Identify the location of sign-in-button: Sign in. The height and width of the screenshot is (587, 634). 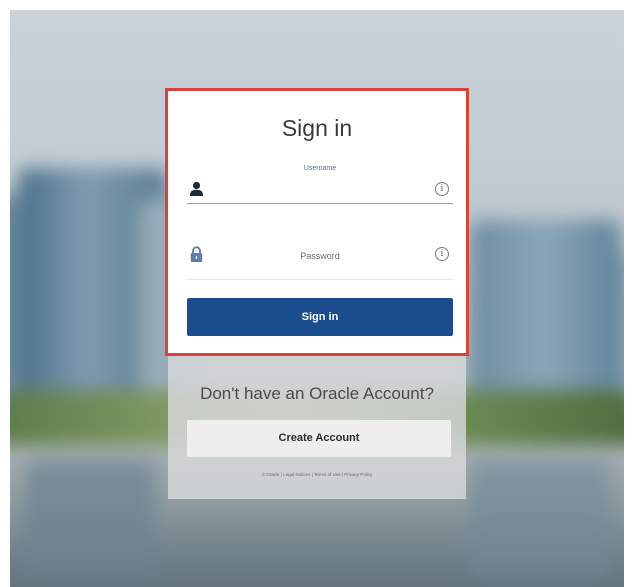
(320, 317).